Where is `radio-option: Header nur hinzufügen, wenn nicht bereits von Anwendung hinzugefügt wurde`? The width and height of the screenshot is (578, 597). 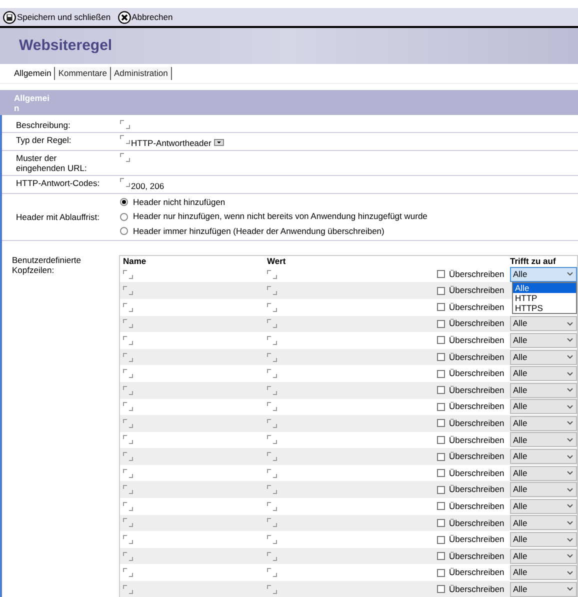 radio-option: Header nur hinzufügen, wenn nicht bereits von Anwendung hinzugefügt wurde is located at coordinates (274, 216).